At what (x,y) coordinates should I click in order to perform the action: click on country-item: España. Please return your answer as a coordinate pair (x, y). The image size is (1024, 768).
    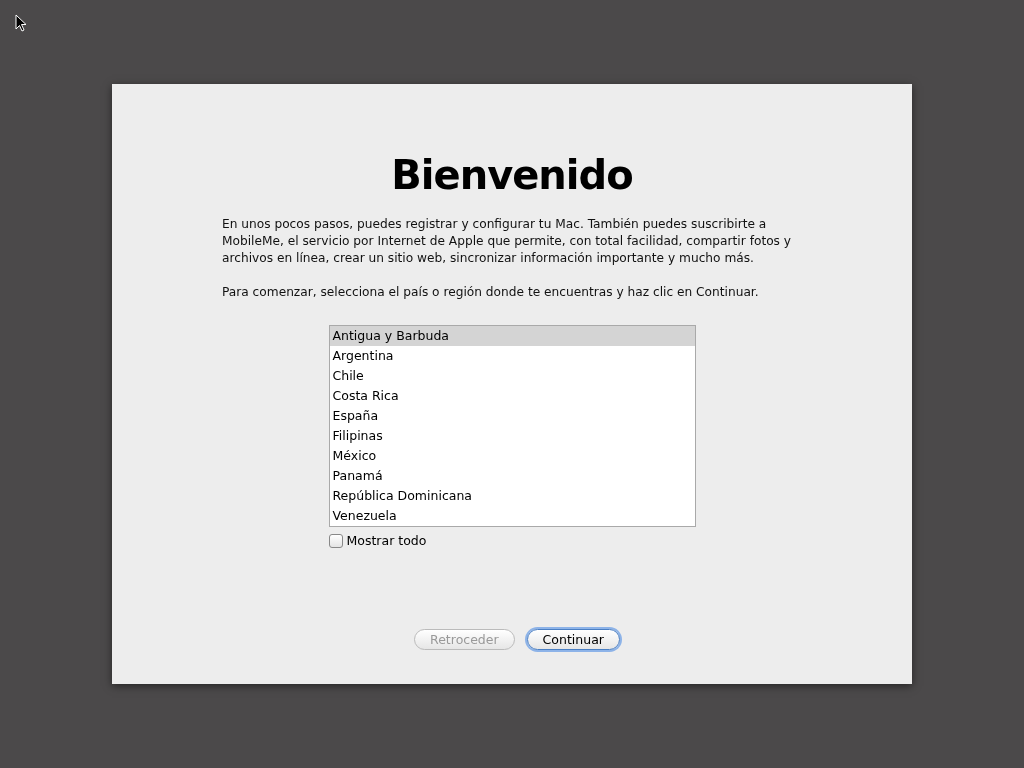
    Looking at the image, I should click on (512, 416).